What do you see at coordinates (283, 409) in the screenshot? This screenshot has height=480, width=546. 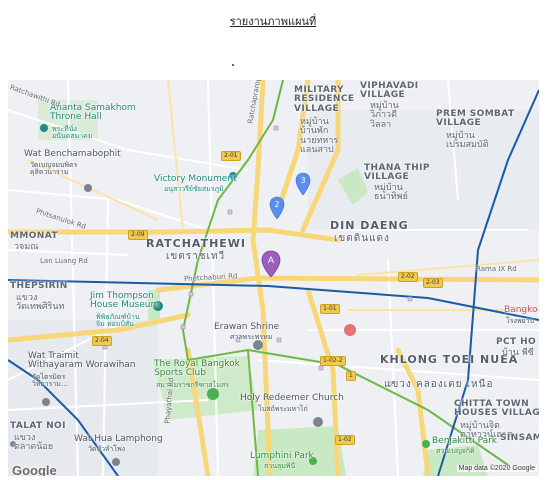 I see `poi-holy-redeemer-th: โบสถ์พระมหาไถ่` at bounding box center [283, 409].